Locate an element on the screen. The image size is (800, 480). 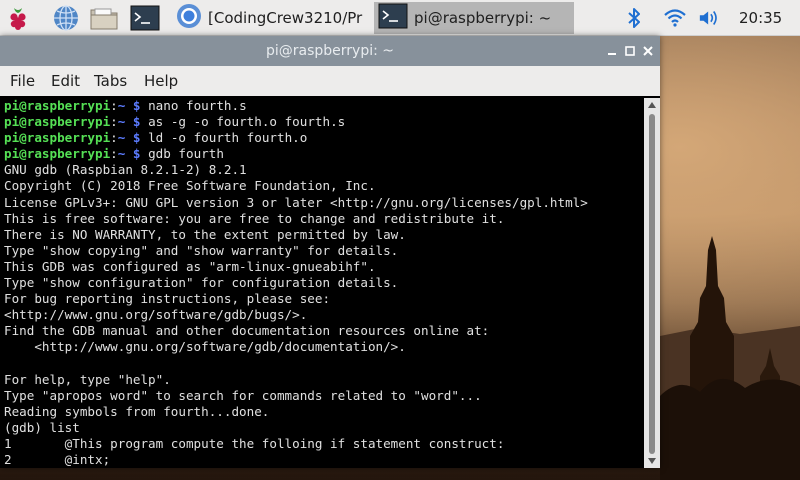
window-title: pi@raspberrypi: ~ is located at coordinates (330, 51).